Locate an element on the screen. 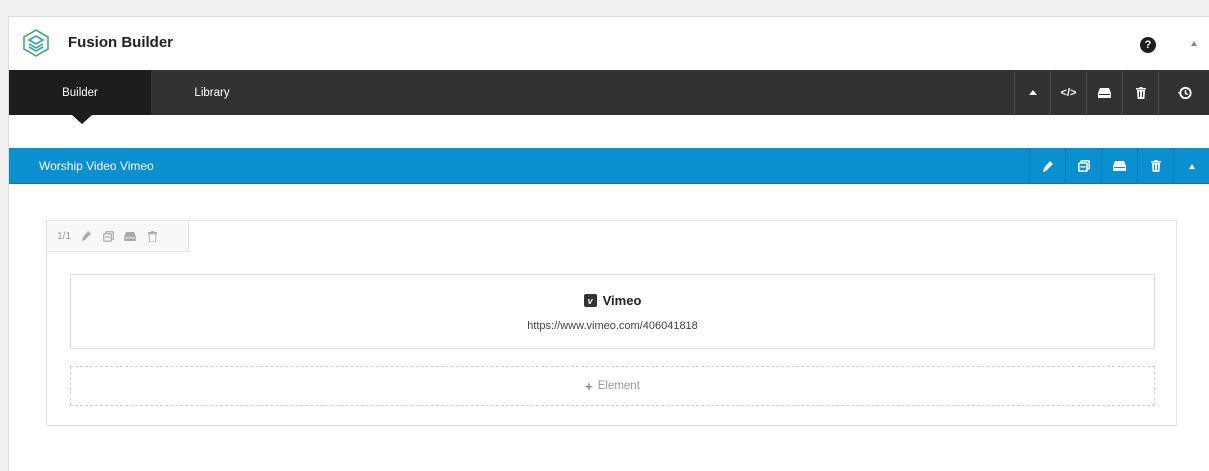 The height and width of the screenshot is (471, 1209). element-name: v Vimeo is located at coordinates (612, 300).